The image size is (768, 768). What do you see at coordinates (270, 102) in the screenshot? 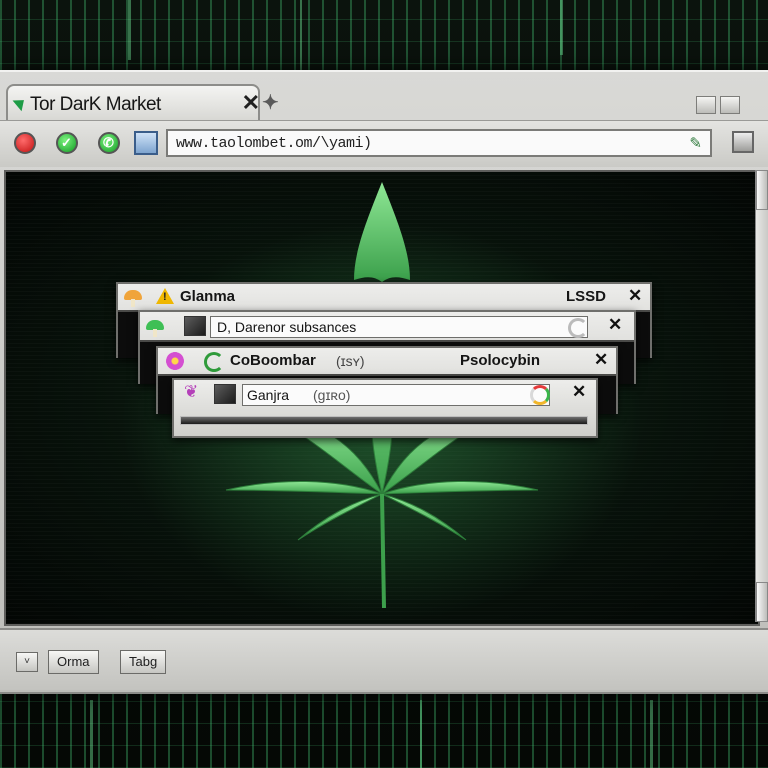
I see `new-tab-icon: ✦` at bounding box center [270, 102].